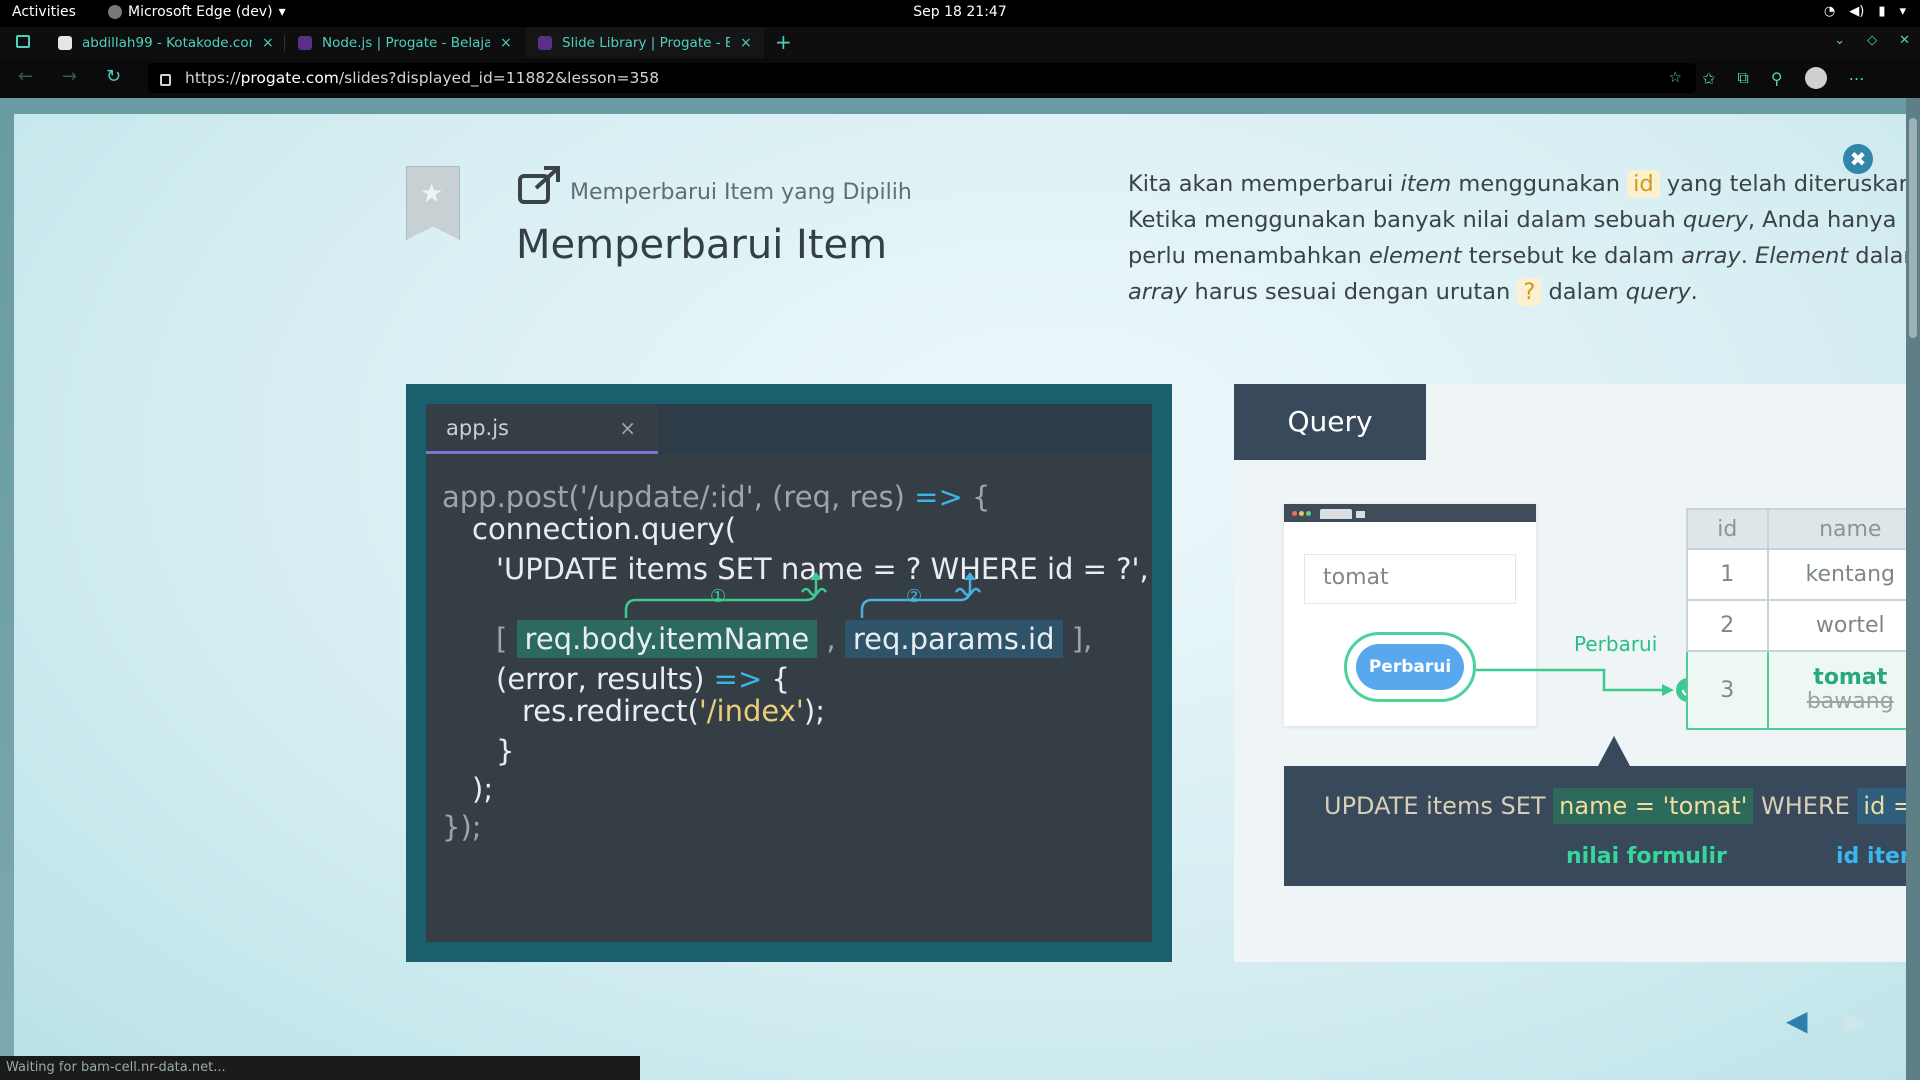  I want to click on slide-title: Memperbarui Item, so click(702, 245).